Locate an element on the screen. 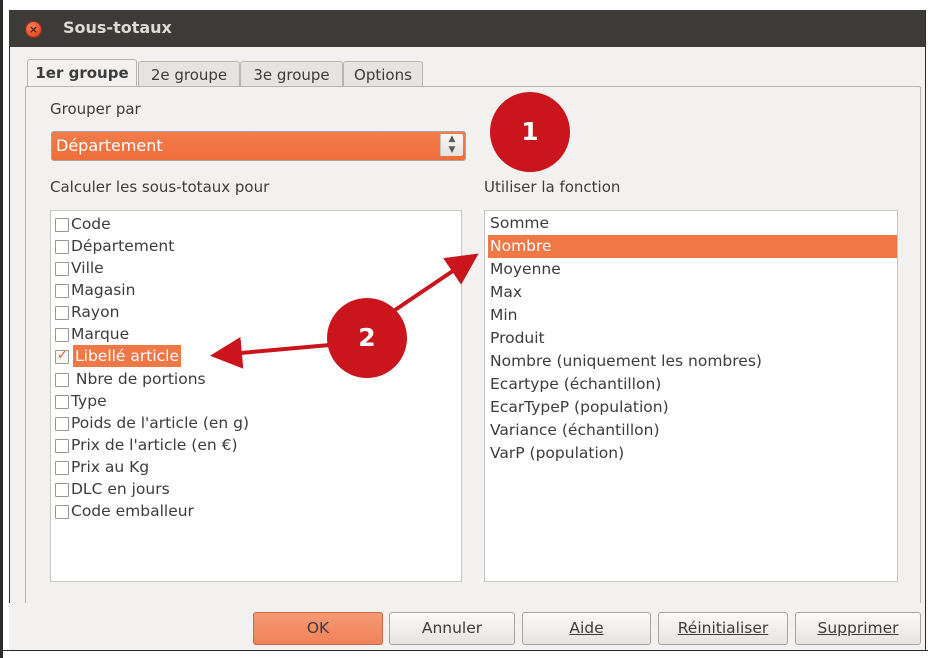 This screenshot has height=658, width=928. annotation-badge-1: 1 is located at coordinates (530, 132).